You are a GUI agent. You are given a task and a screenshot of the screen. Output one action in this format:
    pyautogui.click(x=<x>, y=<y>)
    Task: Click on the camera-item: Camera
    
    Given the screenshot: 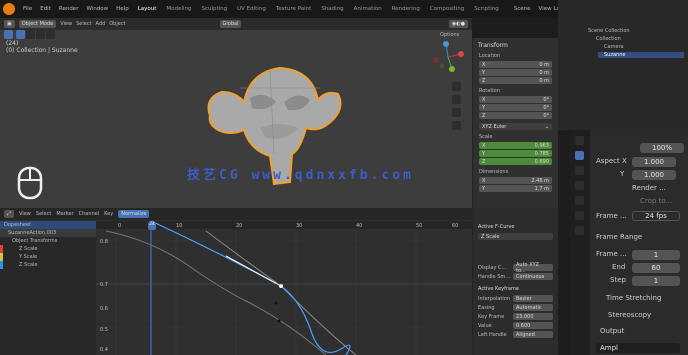 What is the action you would take?
    pyautogui.click(x=623, y=46)
    